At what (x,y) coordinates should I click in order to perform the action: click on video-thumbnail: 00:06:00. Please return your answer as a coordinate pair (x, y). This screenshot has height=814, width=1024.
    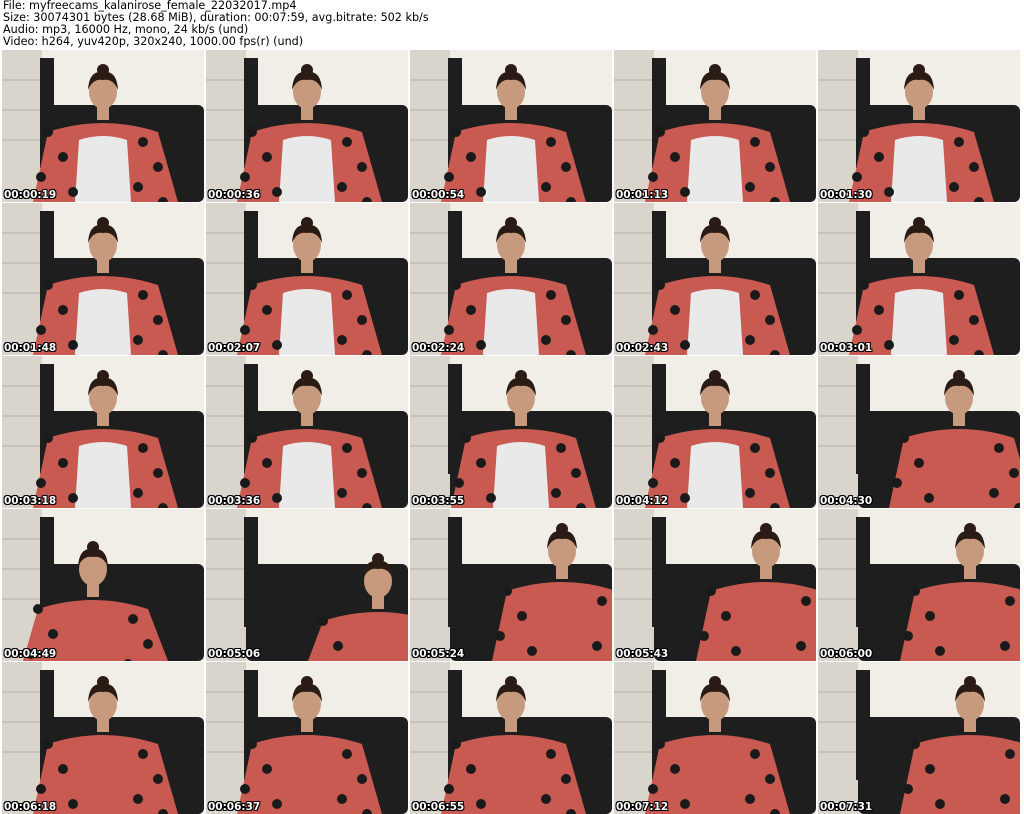
    Looking at the image, I should click on (919, 585).